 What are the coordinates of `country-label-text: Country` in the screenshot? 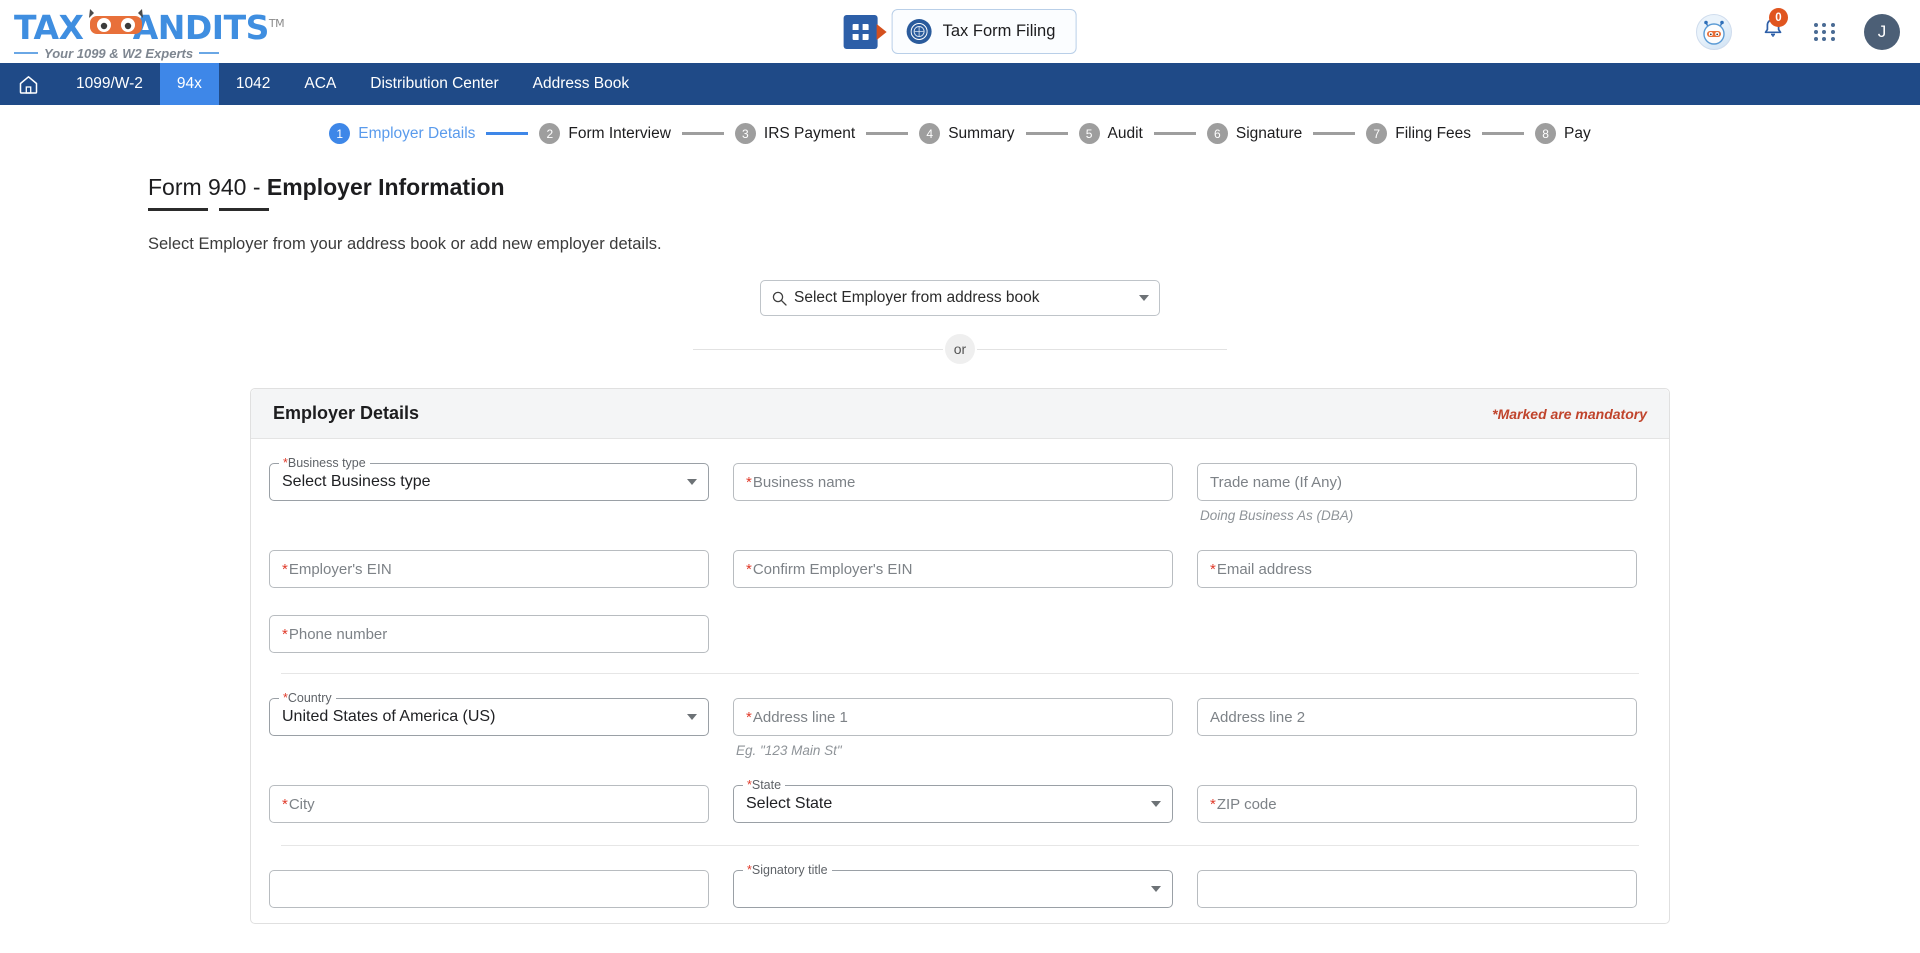 It's located at (309, 698).